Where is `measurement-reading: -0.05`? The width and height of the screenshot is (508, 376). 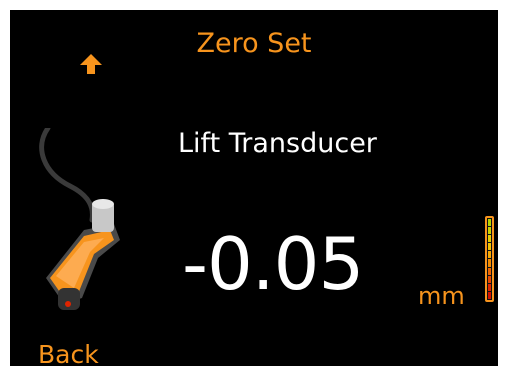 measurement-reading: -0.05 is located at coordinates (273, 264).